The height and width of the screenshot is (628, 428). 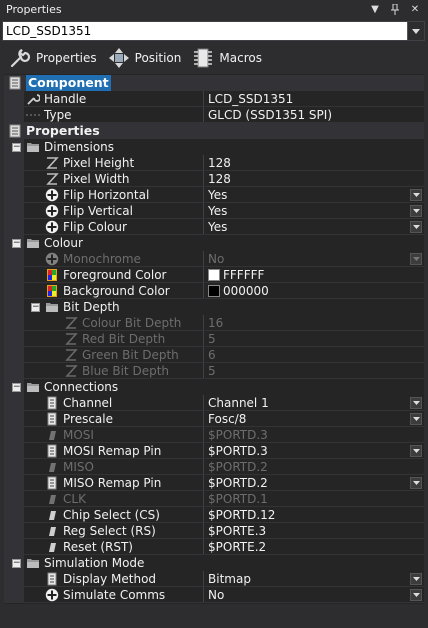 What do you see at coordinates (214, 355) in the screenshot?
I see `property-row: Green Bit Depth 6` at bounding box center [214, 355].